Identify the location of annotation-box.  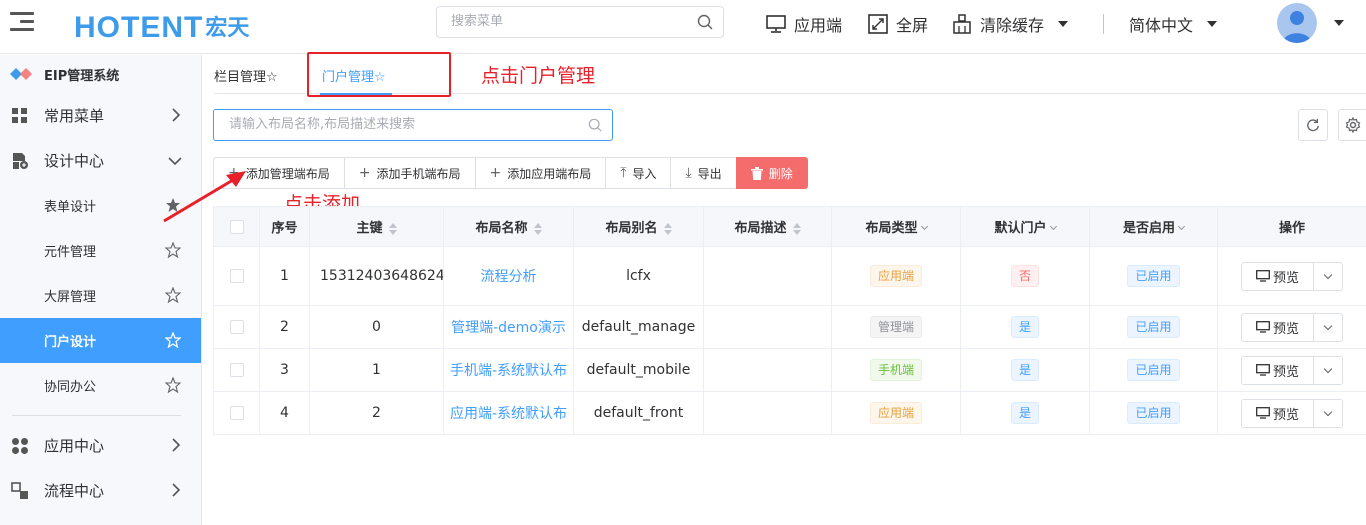
(379, 74).